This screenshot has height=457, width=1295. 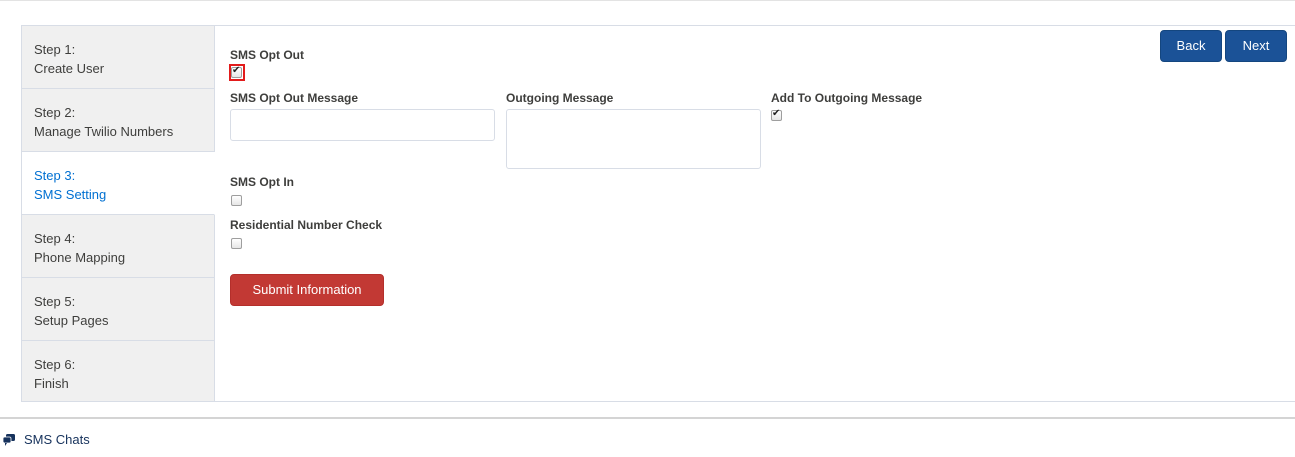 What do you see at coordinates (647, 437) in the screenshot?
I see `utility-bar: SMS Chats` at bounding box center [647, 437].